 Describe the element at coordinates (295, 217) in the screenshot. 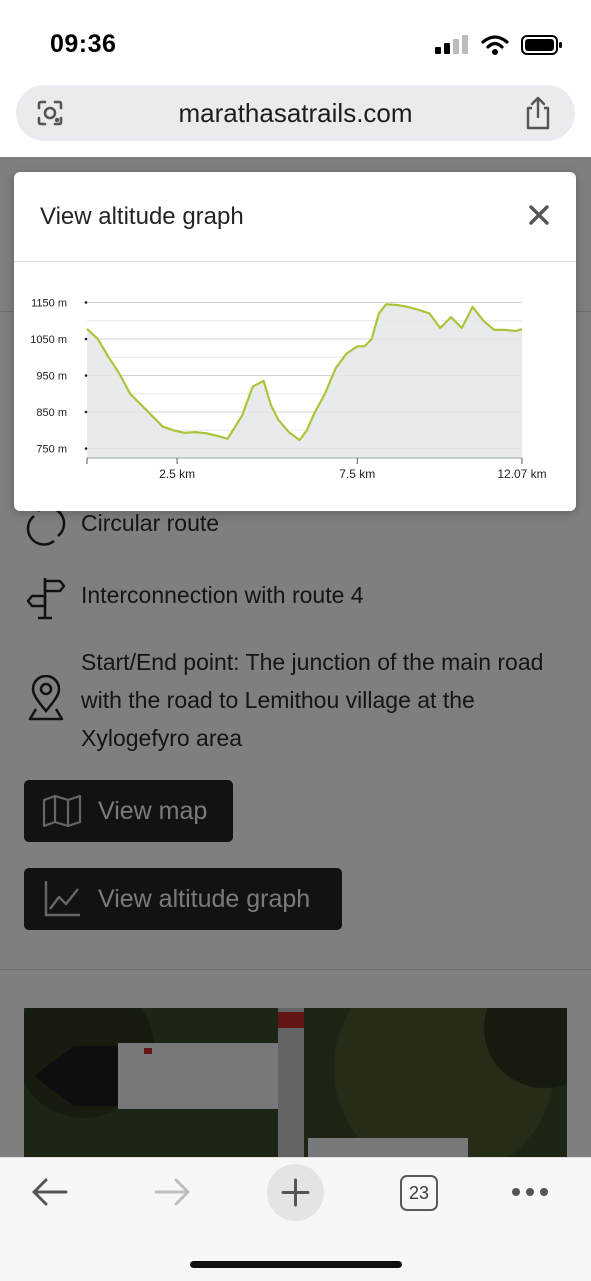

I see `modal-header: View altitude graph` at that location.